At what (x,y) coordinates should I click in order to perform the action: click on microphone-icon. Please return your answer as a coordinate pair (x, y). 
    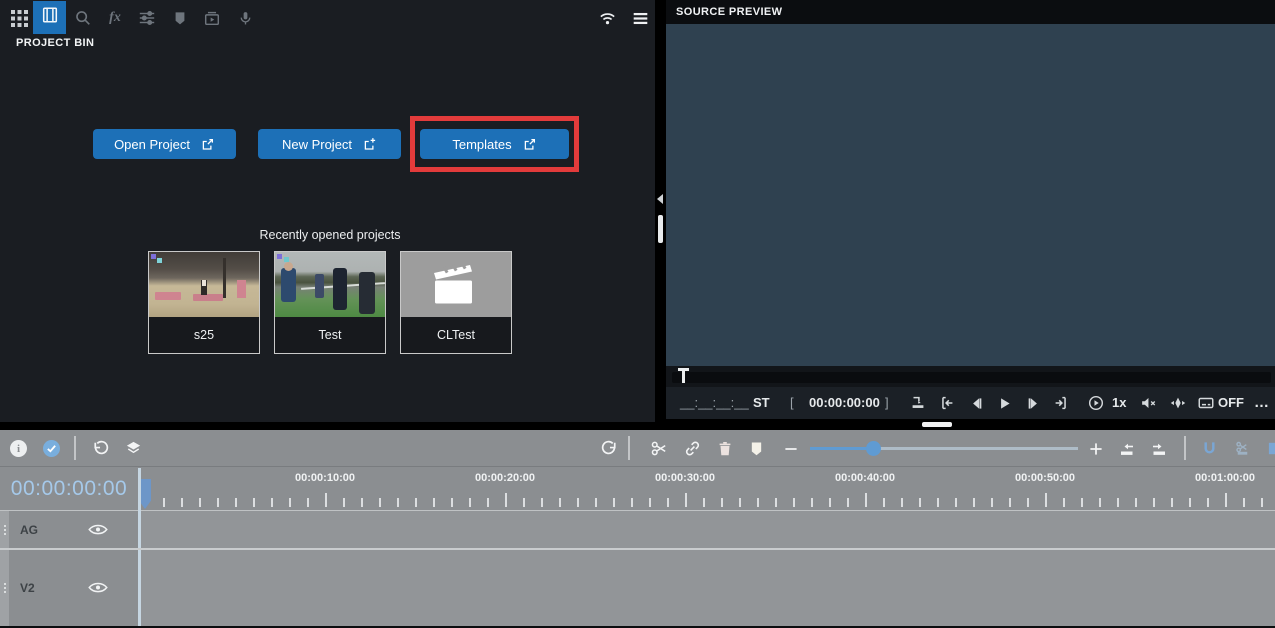
    Looking at the image, I should click on (245, 18).